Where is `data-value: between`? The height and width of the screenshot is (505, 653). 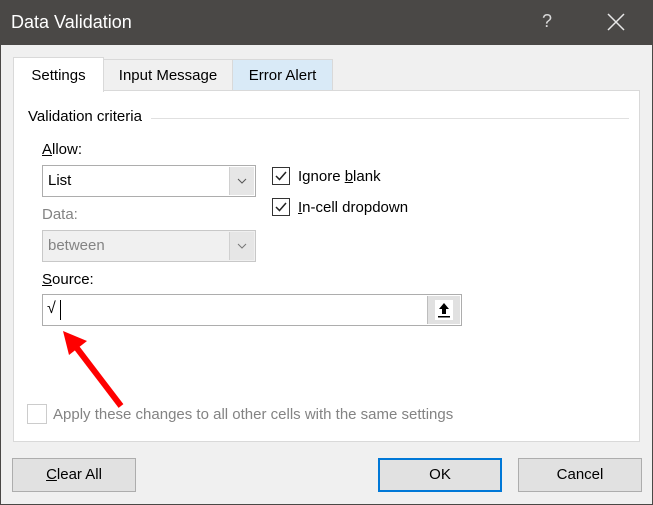 data-value: between is located at coordinates (76, 245).